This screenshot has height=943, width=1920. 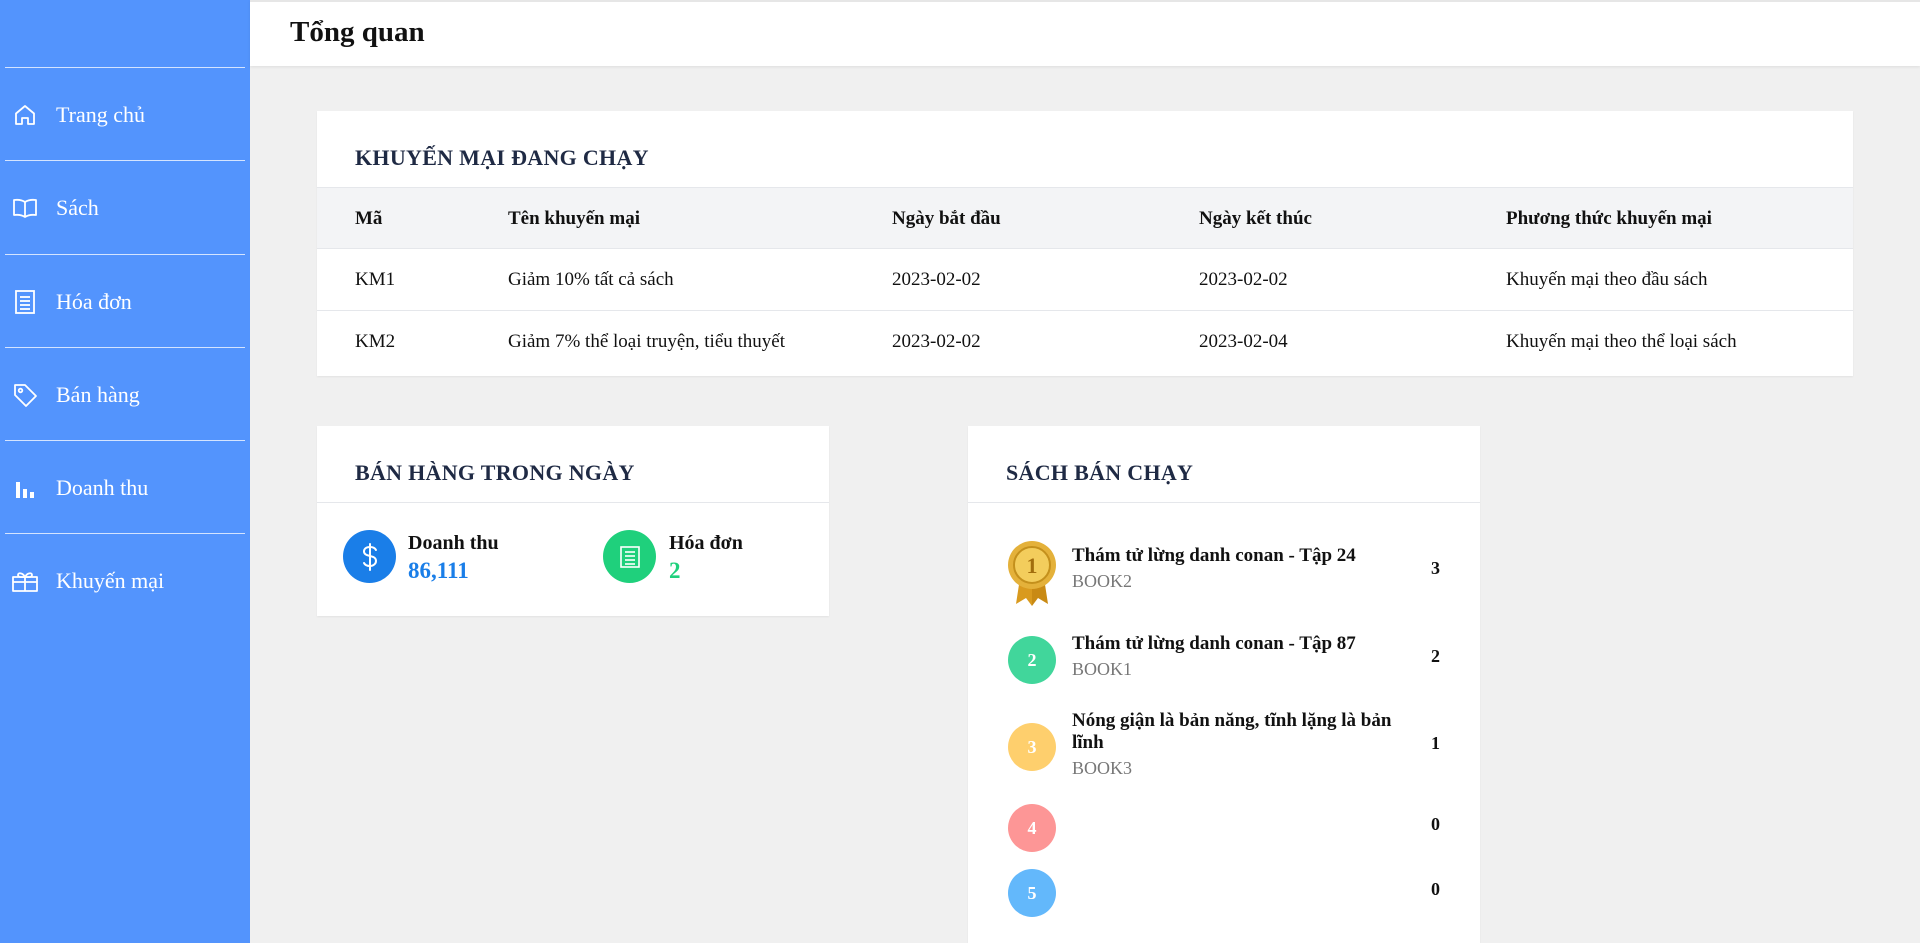 I want to click on sidebar-item-ban-hang: Bán hàng, so click(x=125, y=395).